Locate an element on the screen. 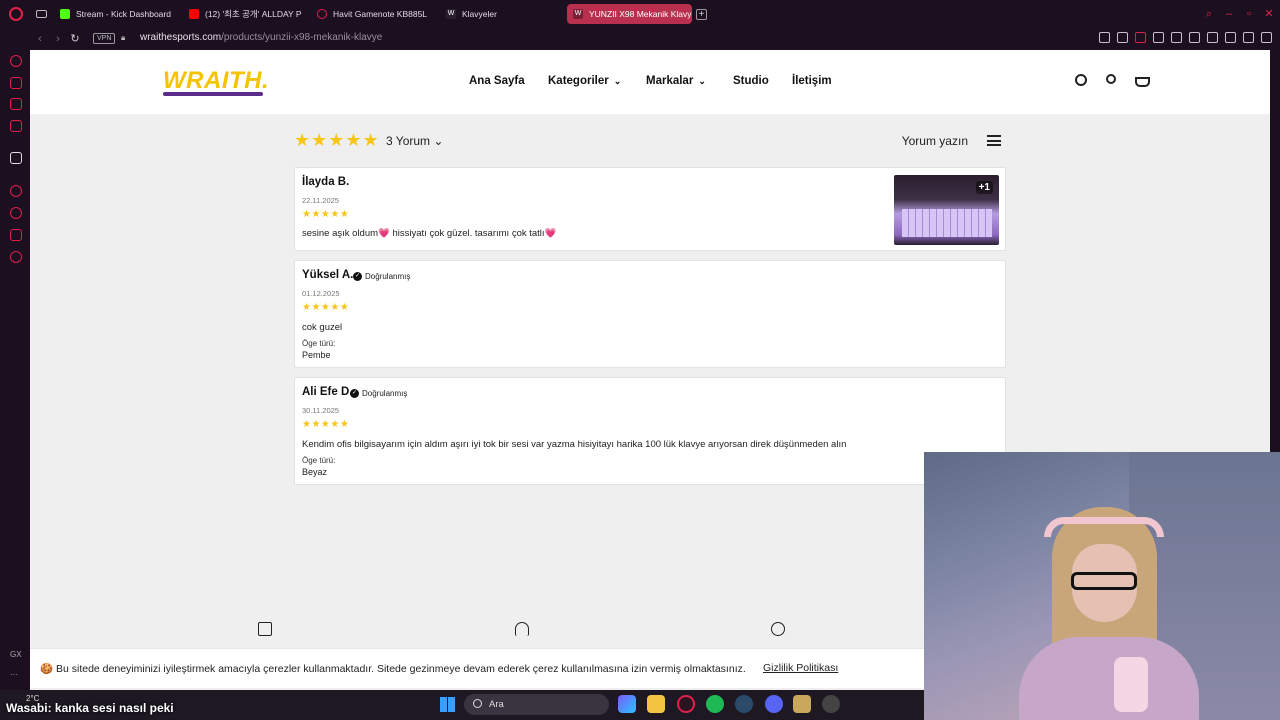 The width and height of the screenshot is (1280, 720). variant-label: Öge türü: is located at coordinates (319, 343).